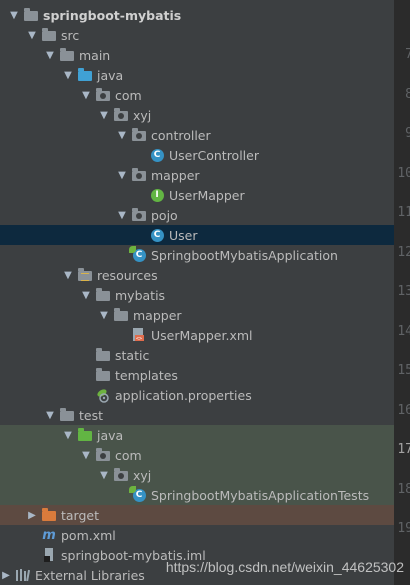  I want to click on tree-node-label: target, so click(80, 515).